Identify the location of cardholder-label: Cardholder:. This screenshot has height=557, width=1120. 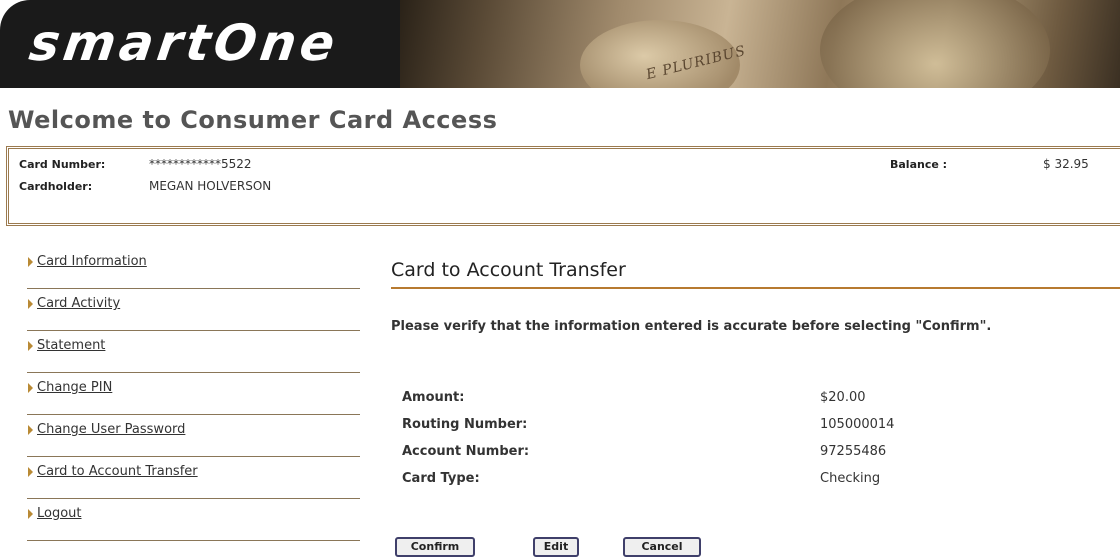
(56, 186).